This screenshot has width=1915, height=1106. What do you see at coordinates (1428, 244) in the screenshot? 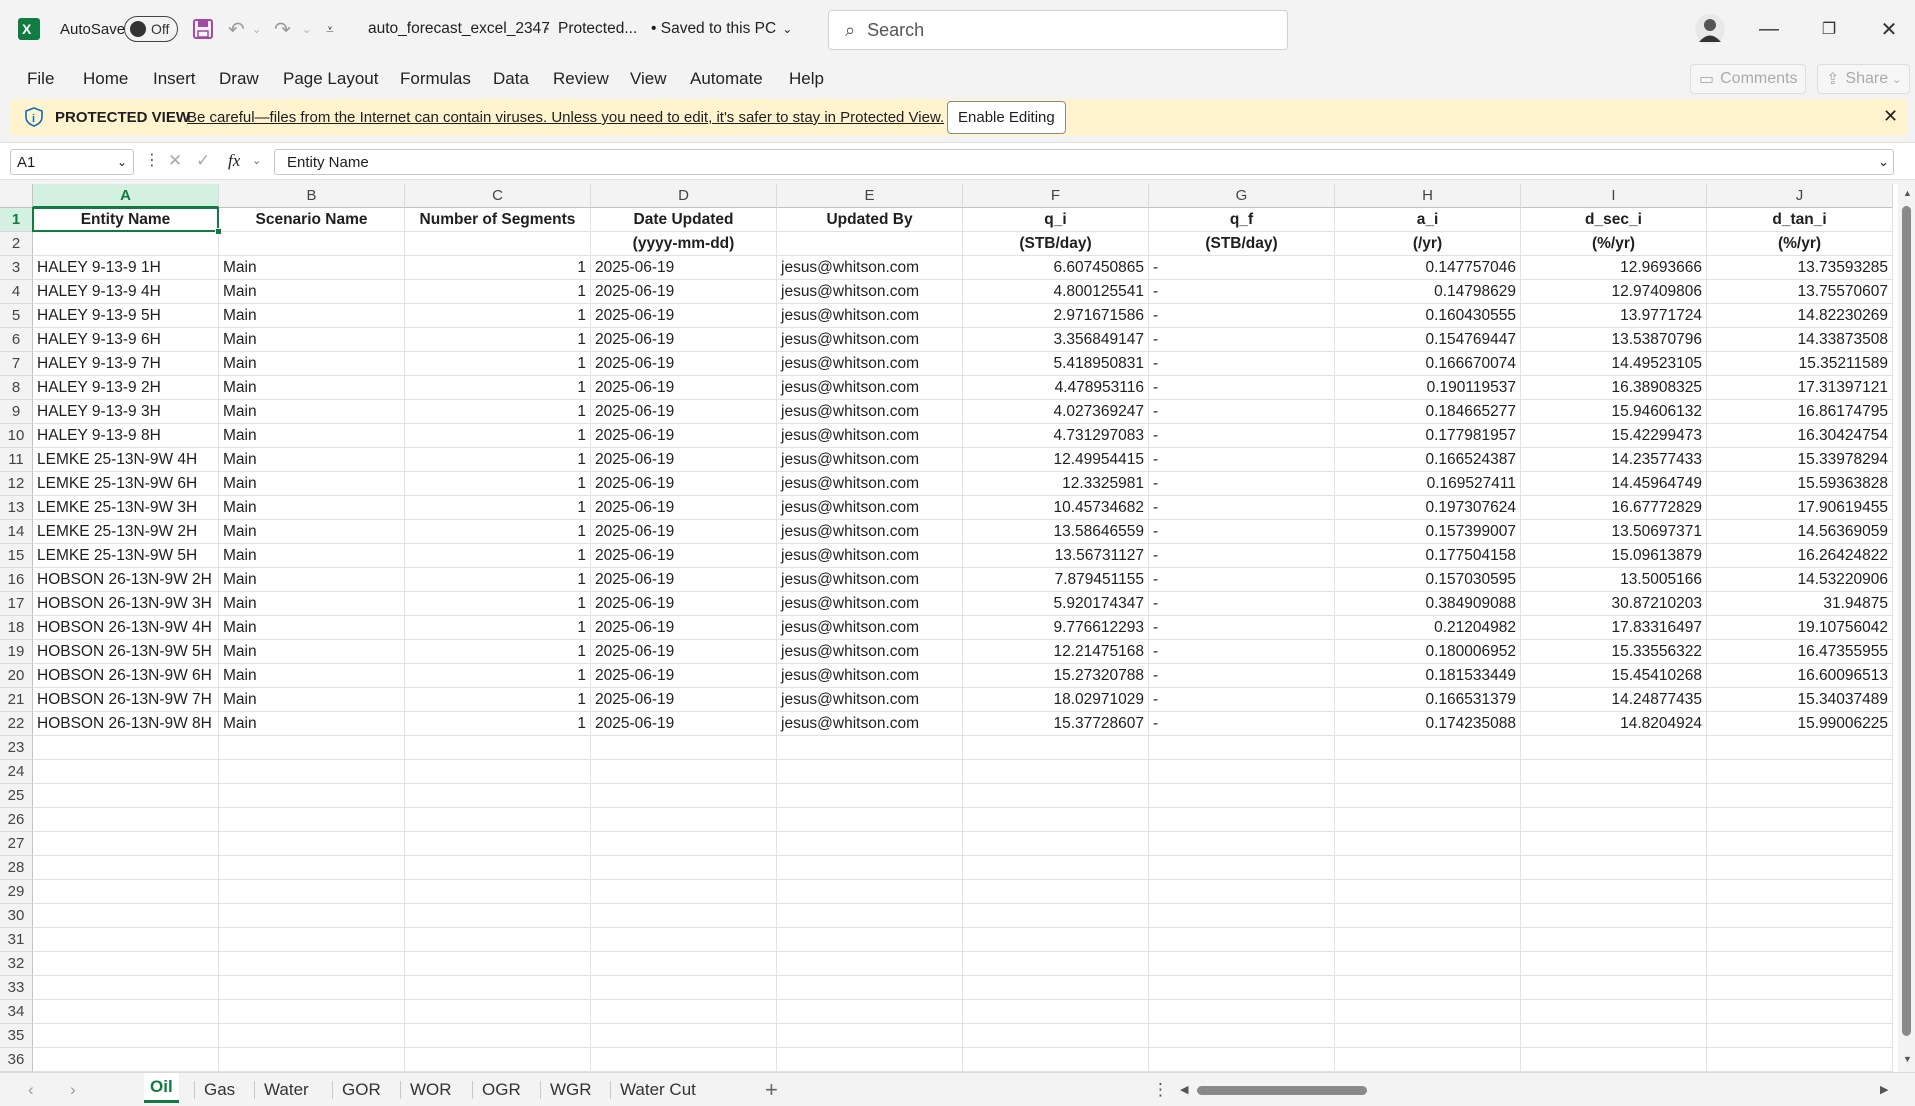
I see `cell-h2: (/yr)` at bounding box center [1428, 244].